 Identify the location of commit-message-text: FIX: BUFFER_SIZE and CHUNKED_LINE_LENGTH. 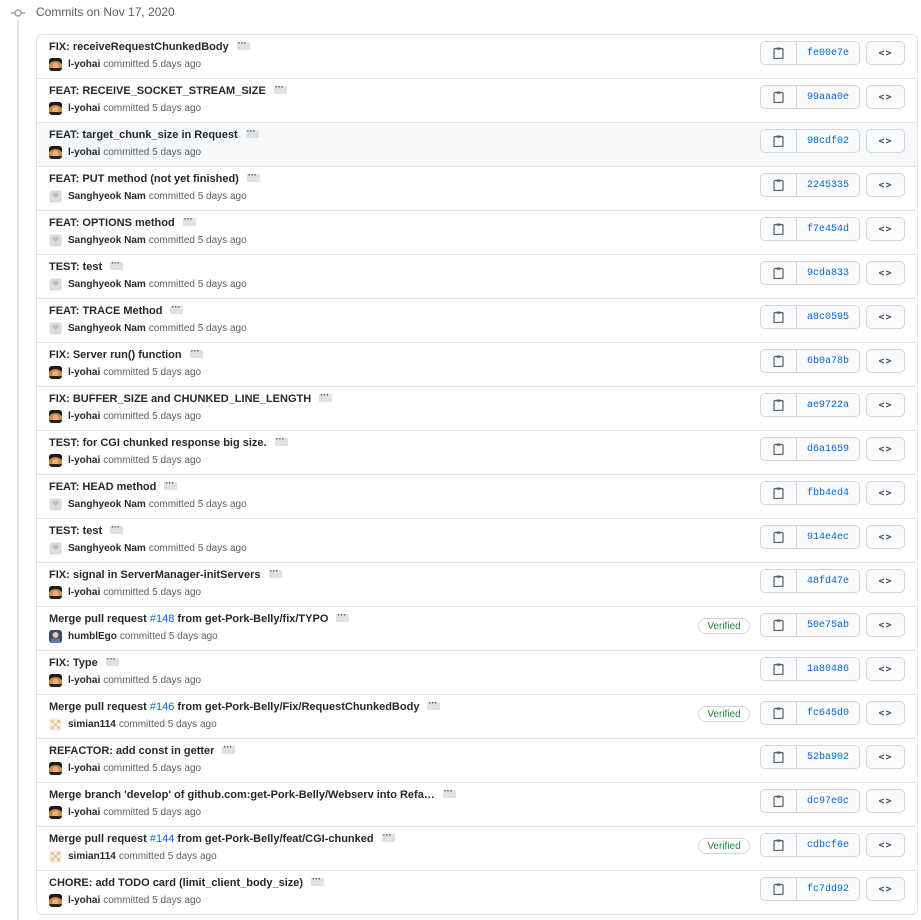
(180, 399).